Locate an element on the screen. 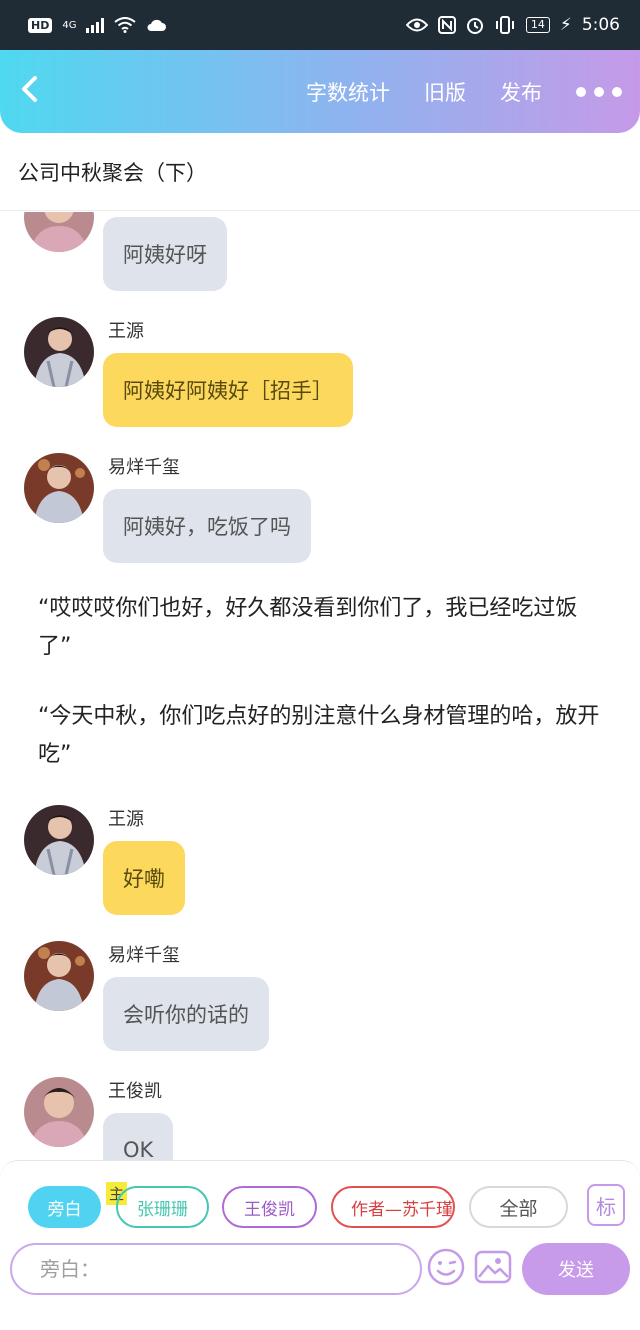 The width and height of the screenshot is (640, 1330). image-button is located at coordinates (493, 1267).